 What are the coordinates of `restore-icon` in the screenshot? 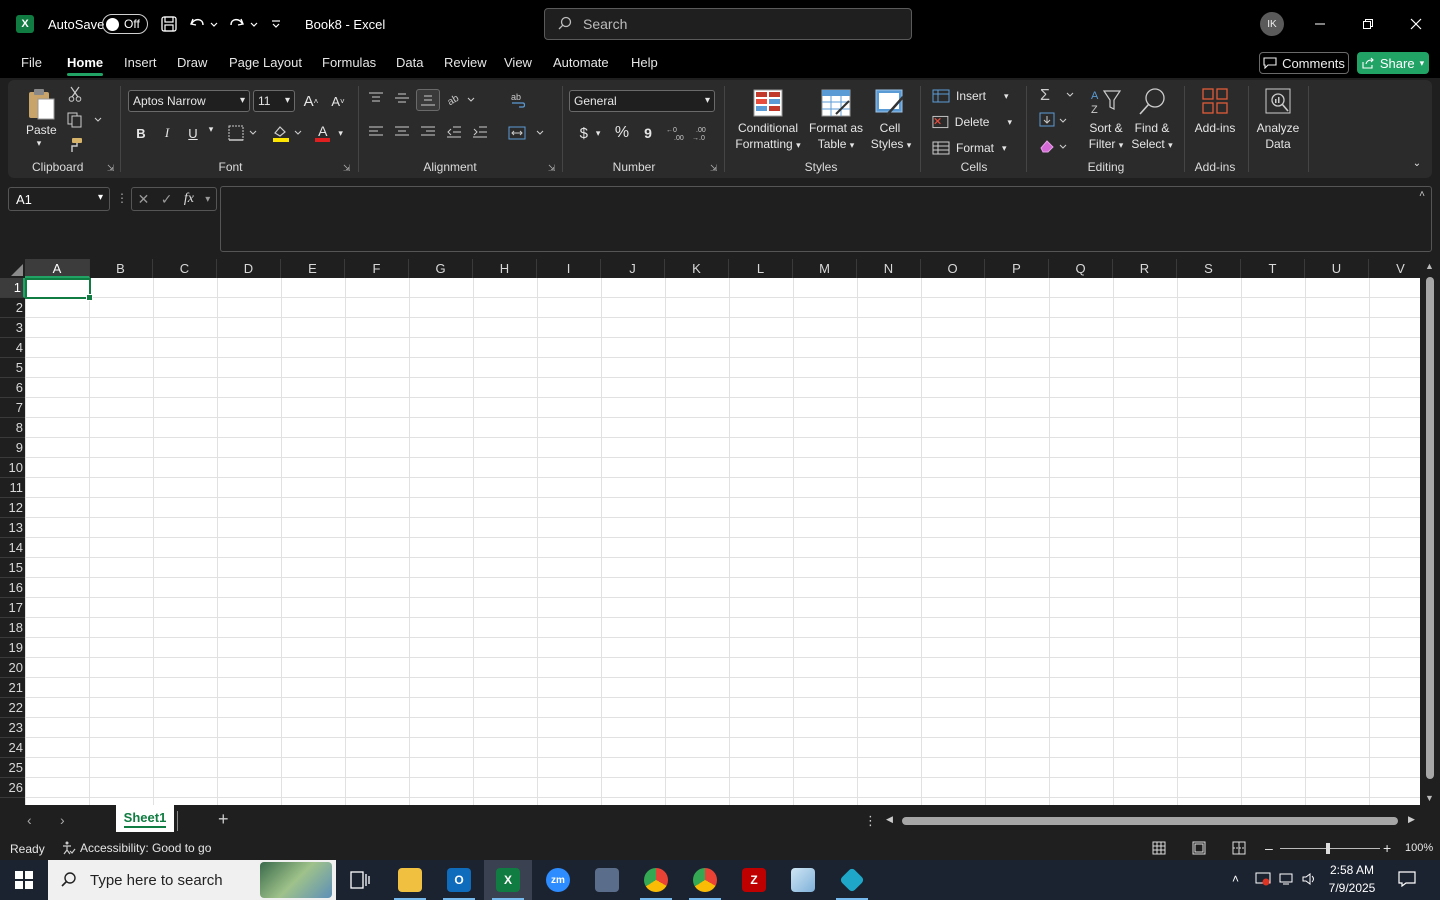 It's located at (1368, 24).